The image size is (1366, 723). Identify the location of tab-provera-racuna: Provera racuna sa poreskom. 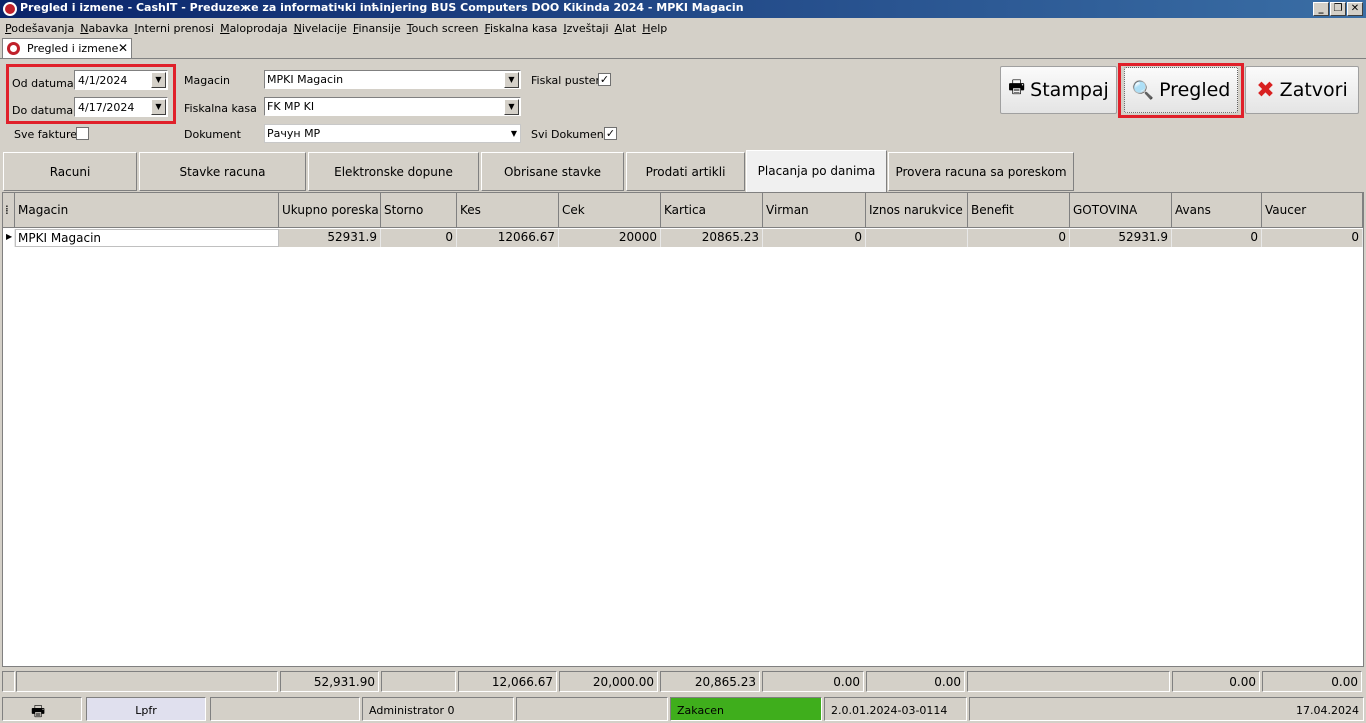
(981, 171).